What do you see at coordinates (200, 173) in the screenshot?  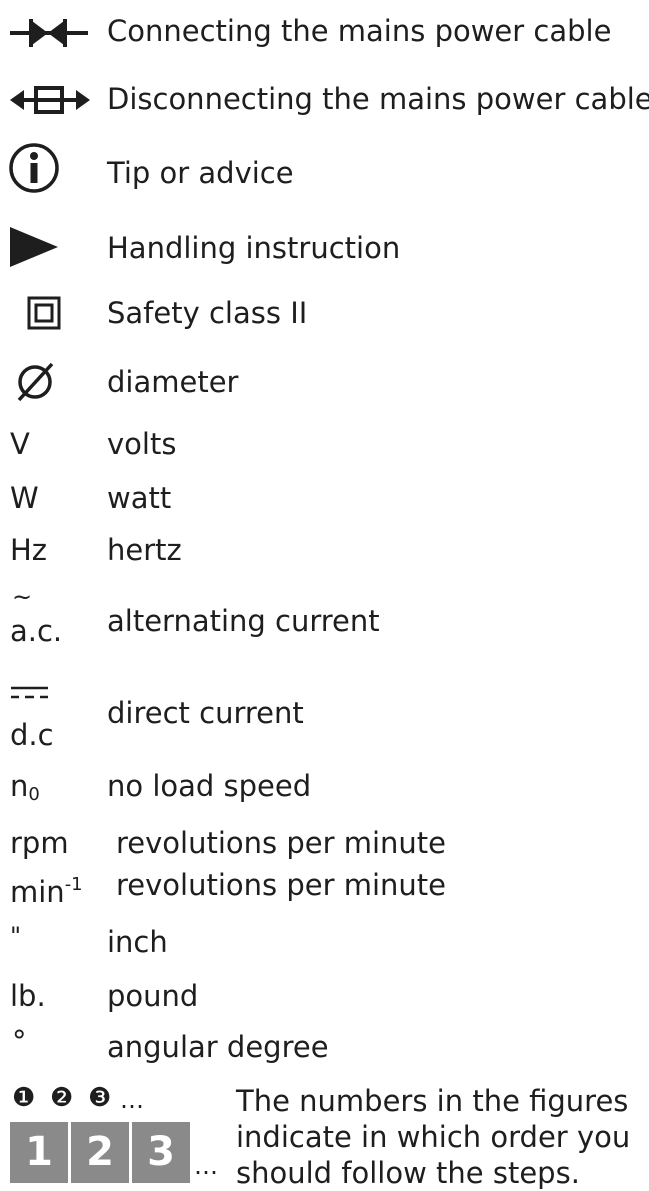 I see `legend-label: Tip or advice` at bounding box center [200, 173].